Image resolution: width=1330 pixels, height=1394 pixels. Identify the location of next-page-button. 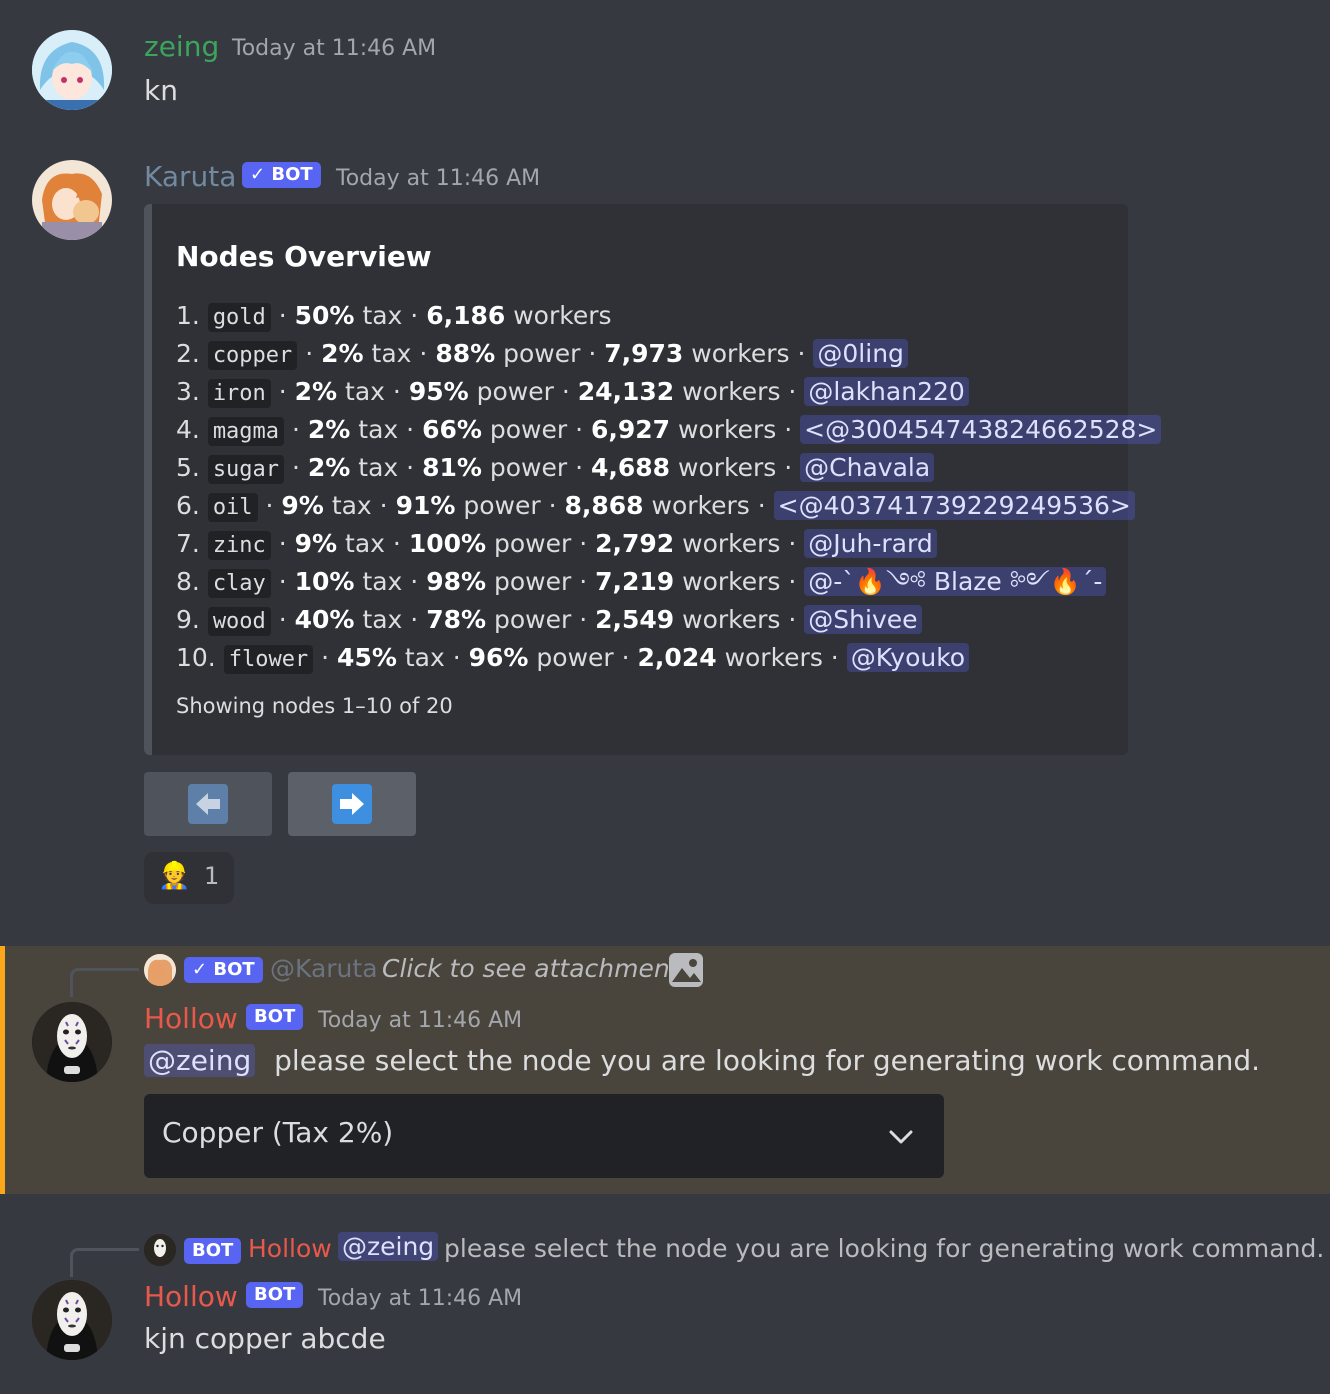
(352, 804).